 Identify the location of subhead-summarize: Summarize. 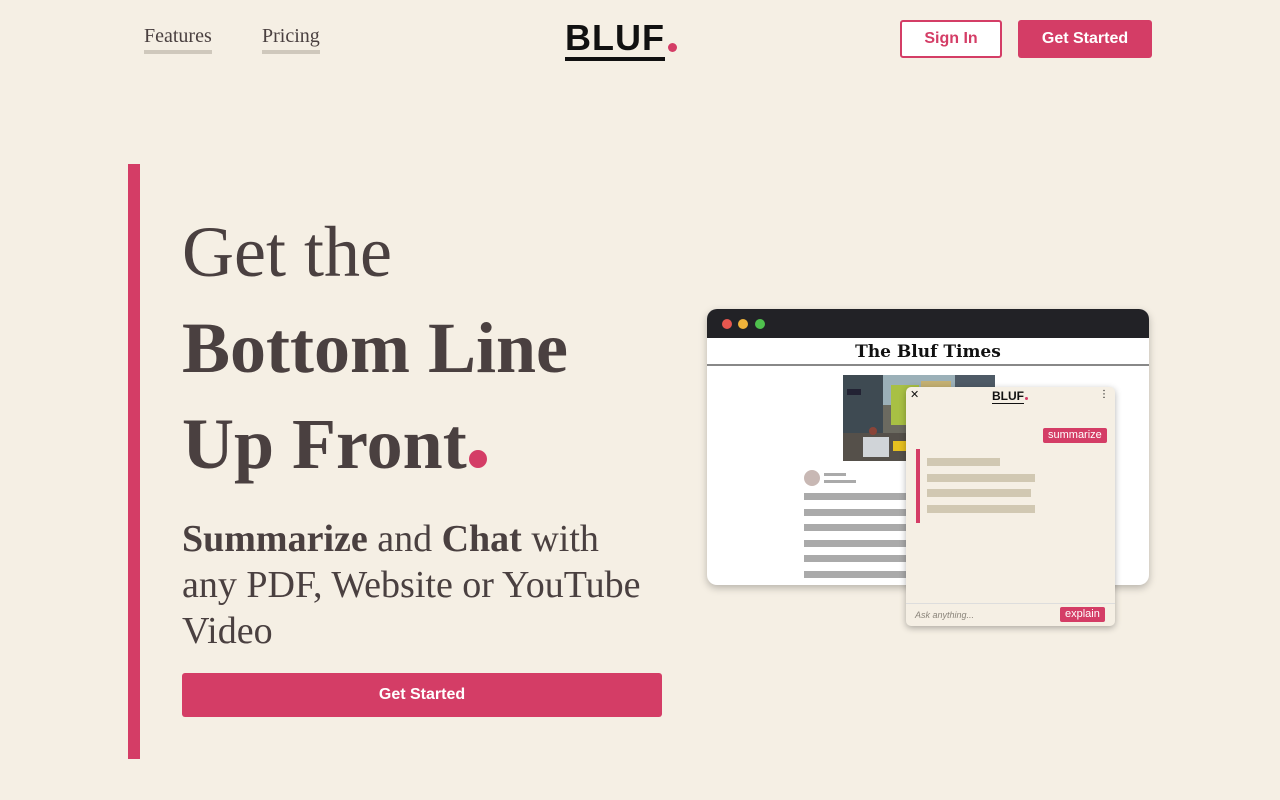
(275, 539).